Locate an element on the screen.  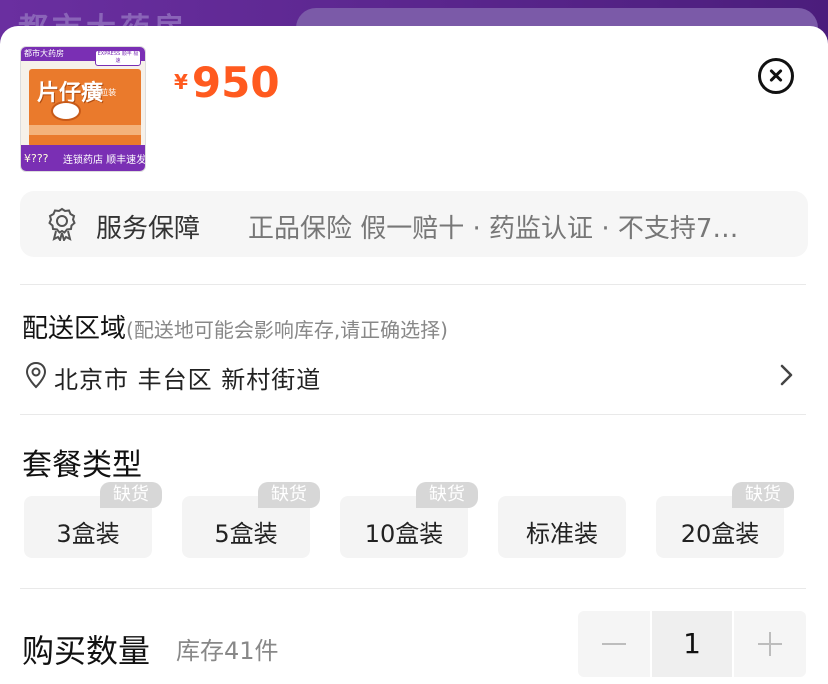
delivery-area-title: 配送区域(配送地可能会影响库存,请正确选择) is located at coordinates (235, 326).